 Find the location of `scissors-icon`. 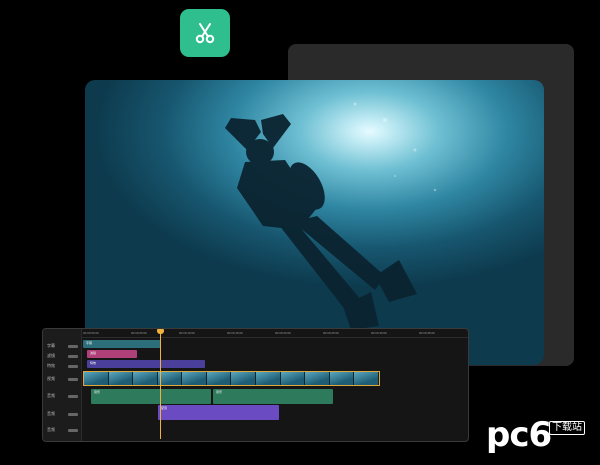

scissors-icon is located at coordinates (205, 33).